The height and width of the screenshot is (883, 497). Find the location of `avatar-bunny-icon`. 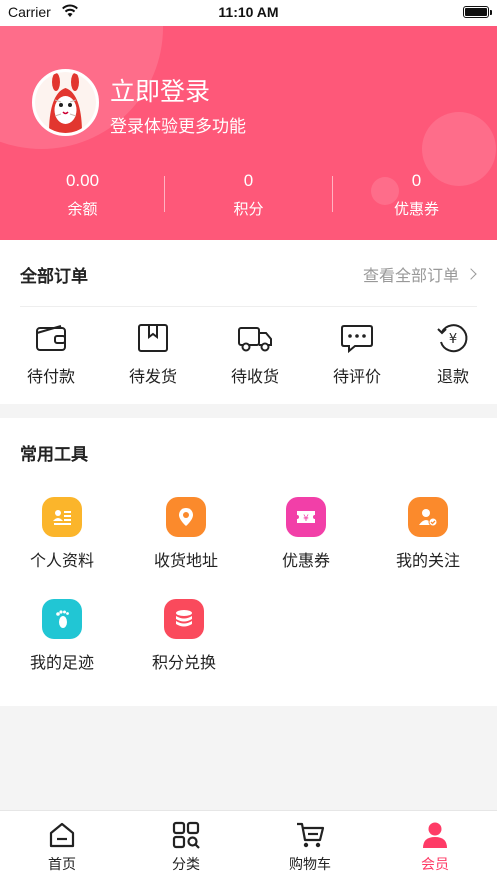

avatar-bunny-icon is located at coordinates (65, 102).